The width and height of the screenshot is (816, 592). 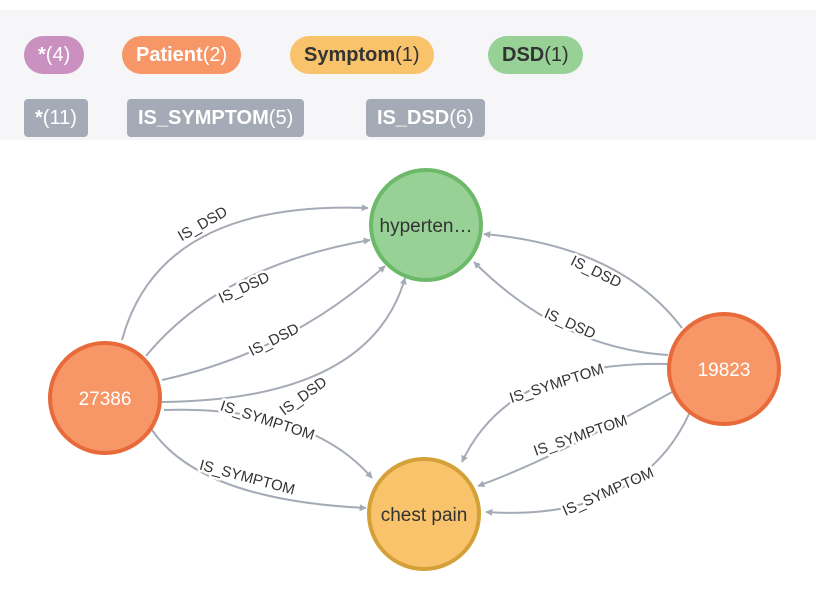 I want to click on legend-relationship-type-name: IS_DSD, so click(x=413, y=118).